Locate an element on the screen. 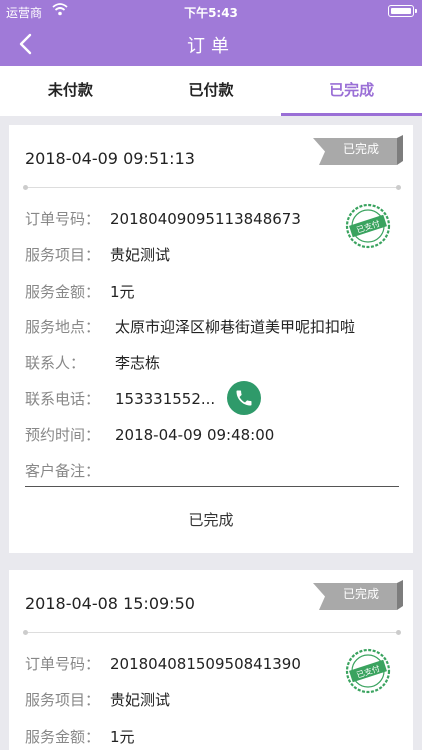  battery-icon is located at coordinates (402, 11).